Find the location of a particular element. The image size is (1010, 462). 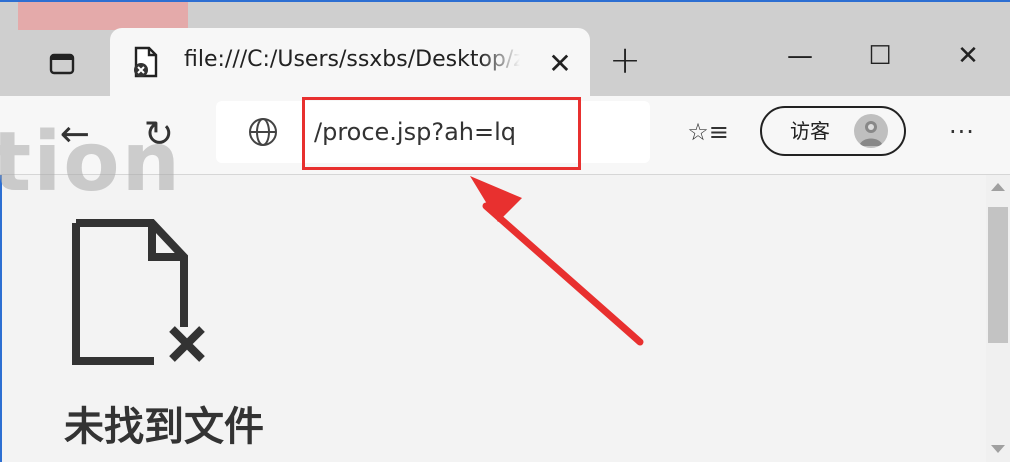

watermark-block is located at coordinates (103, 16).